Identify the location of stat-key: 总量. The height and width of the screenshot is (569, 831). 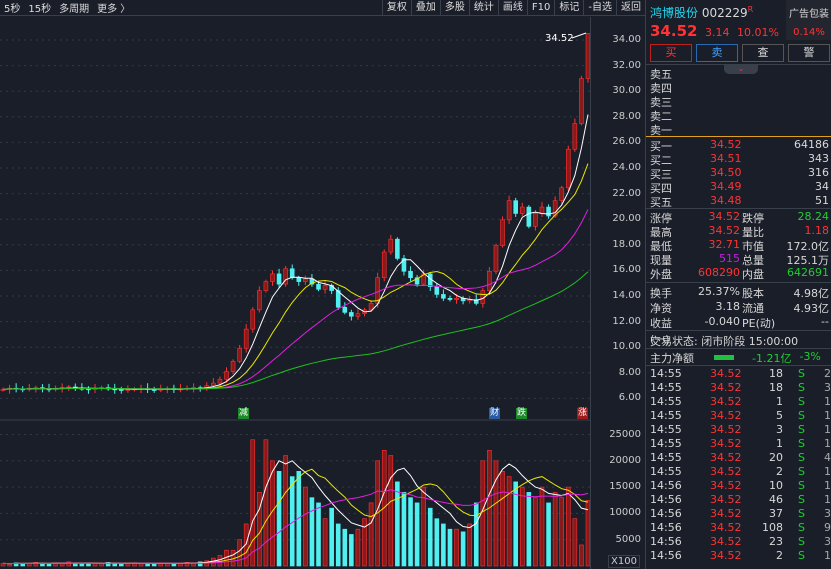
(753, 260).